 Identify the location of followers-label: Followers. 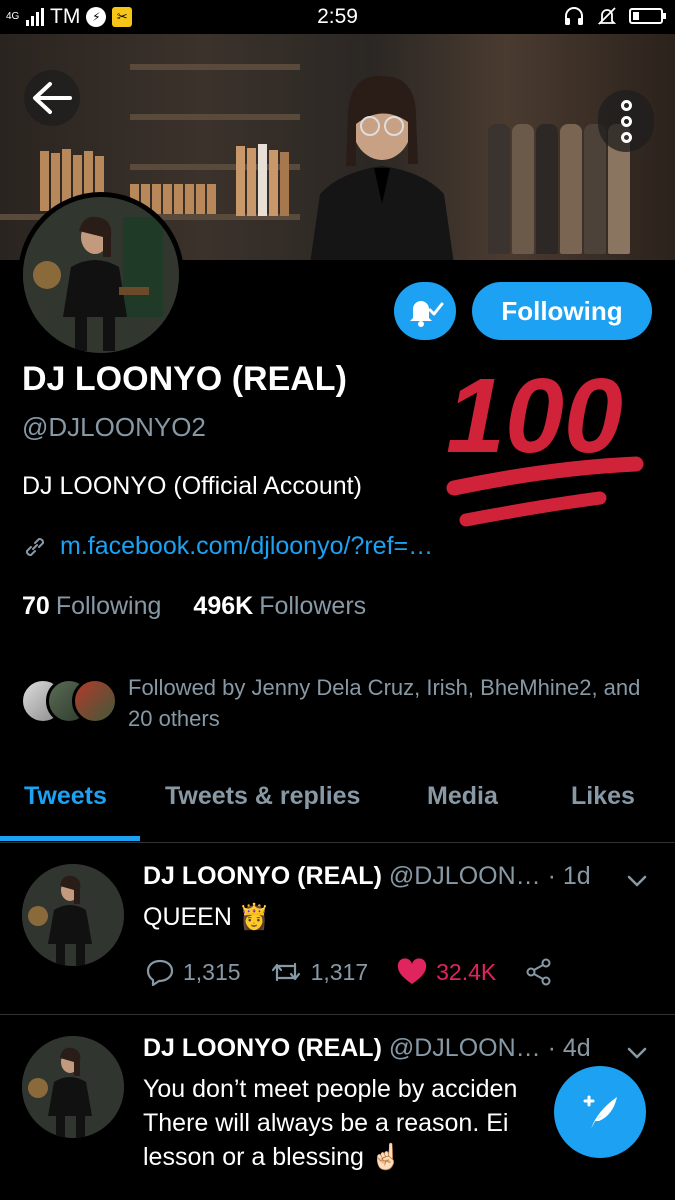
(313, 606).